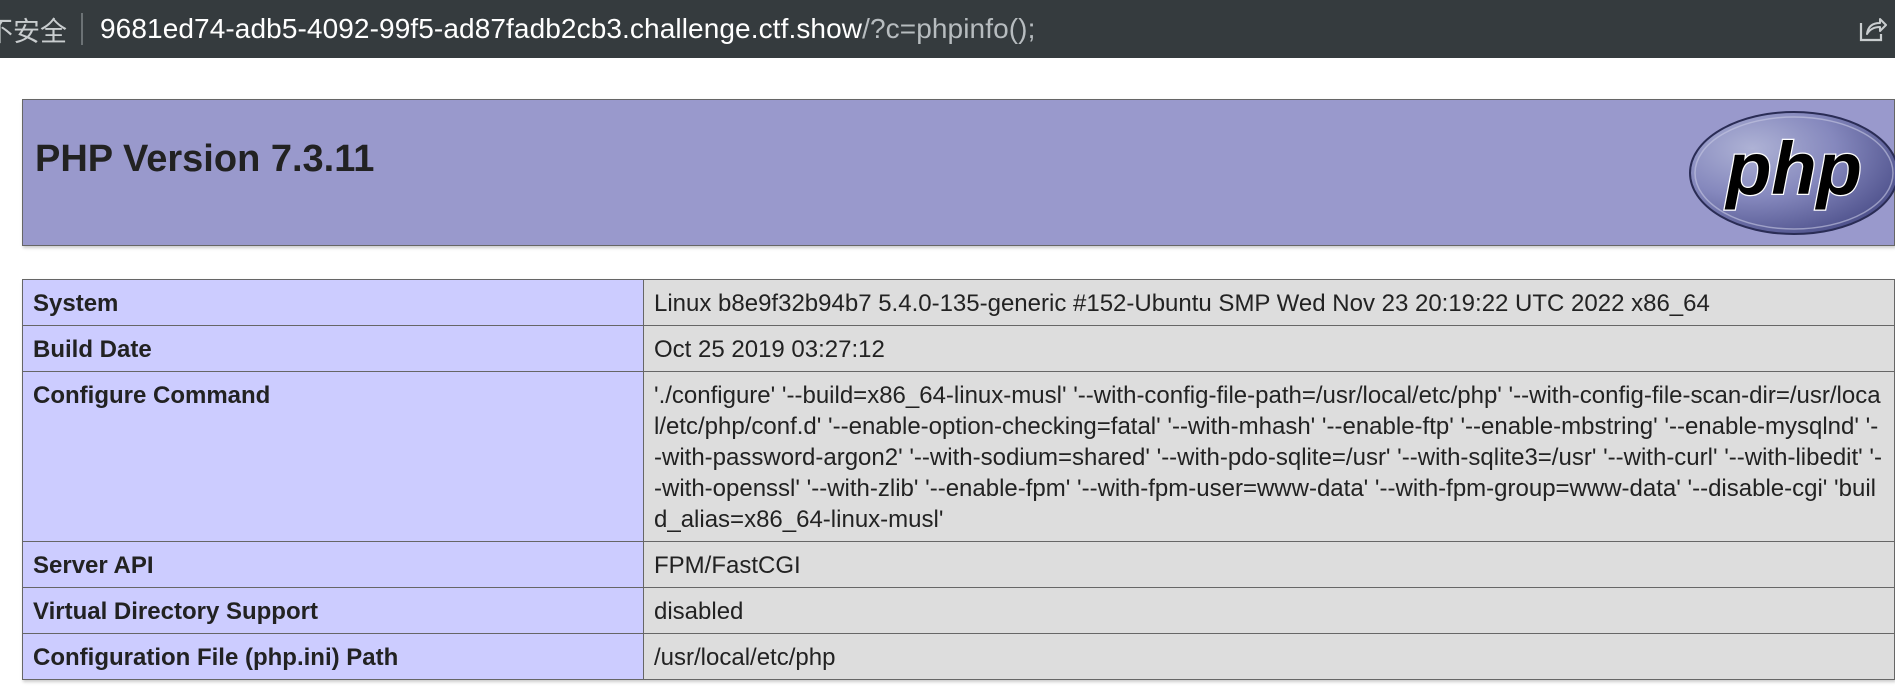 This screenshot has width=1895, height=692. What do you see at coordinates (1269, 656) in the screenshot?
I see `row-value: /usr/local/etc/php` at bounding box center [1269, 656].